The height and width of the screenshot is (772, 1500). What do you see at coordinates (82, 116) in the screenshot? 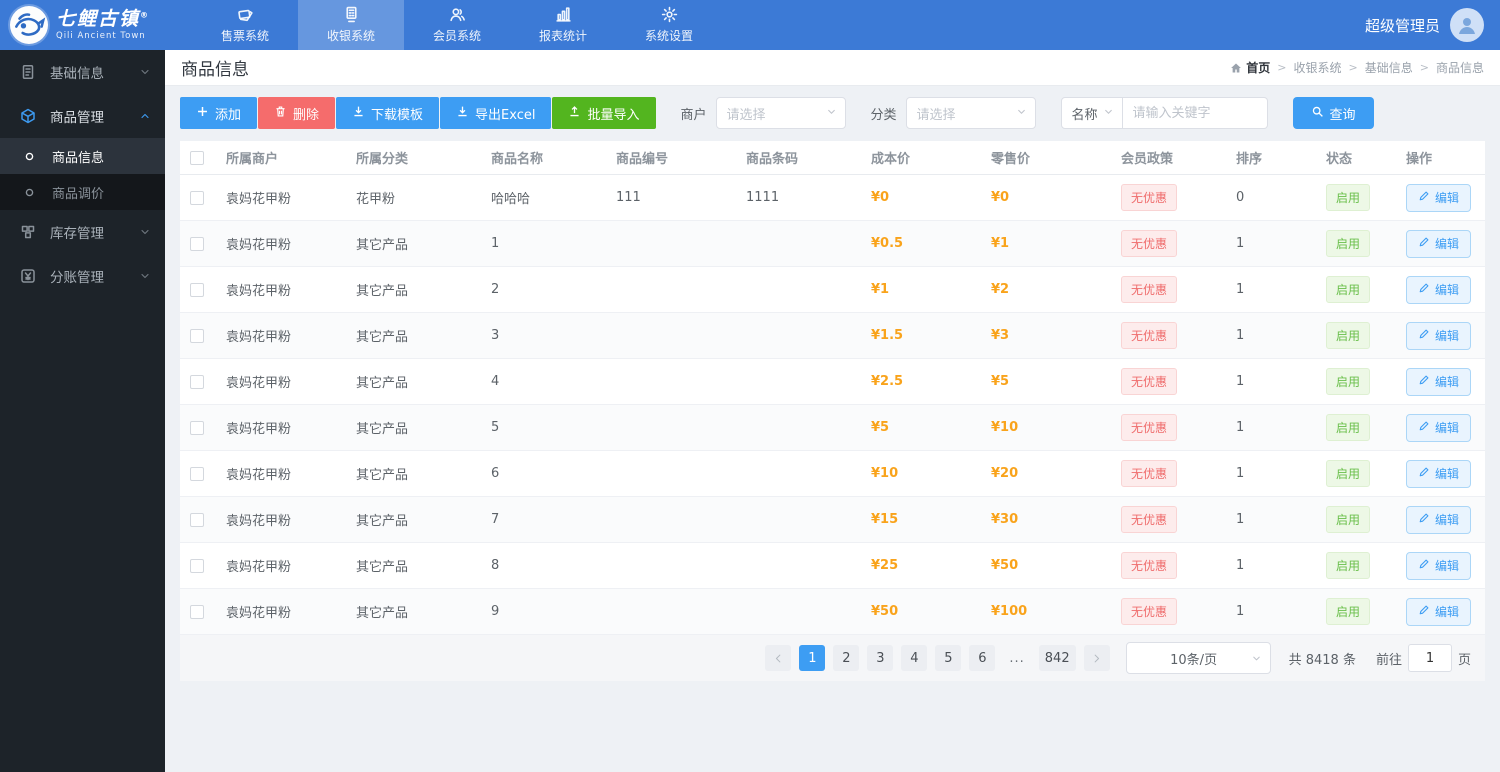
I see `sidebar-item-cube: 商品管理` at bounding box center [82, 116].